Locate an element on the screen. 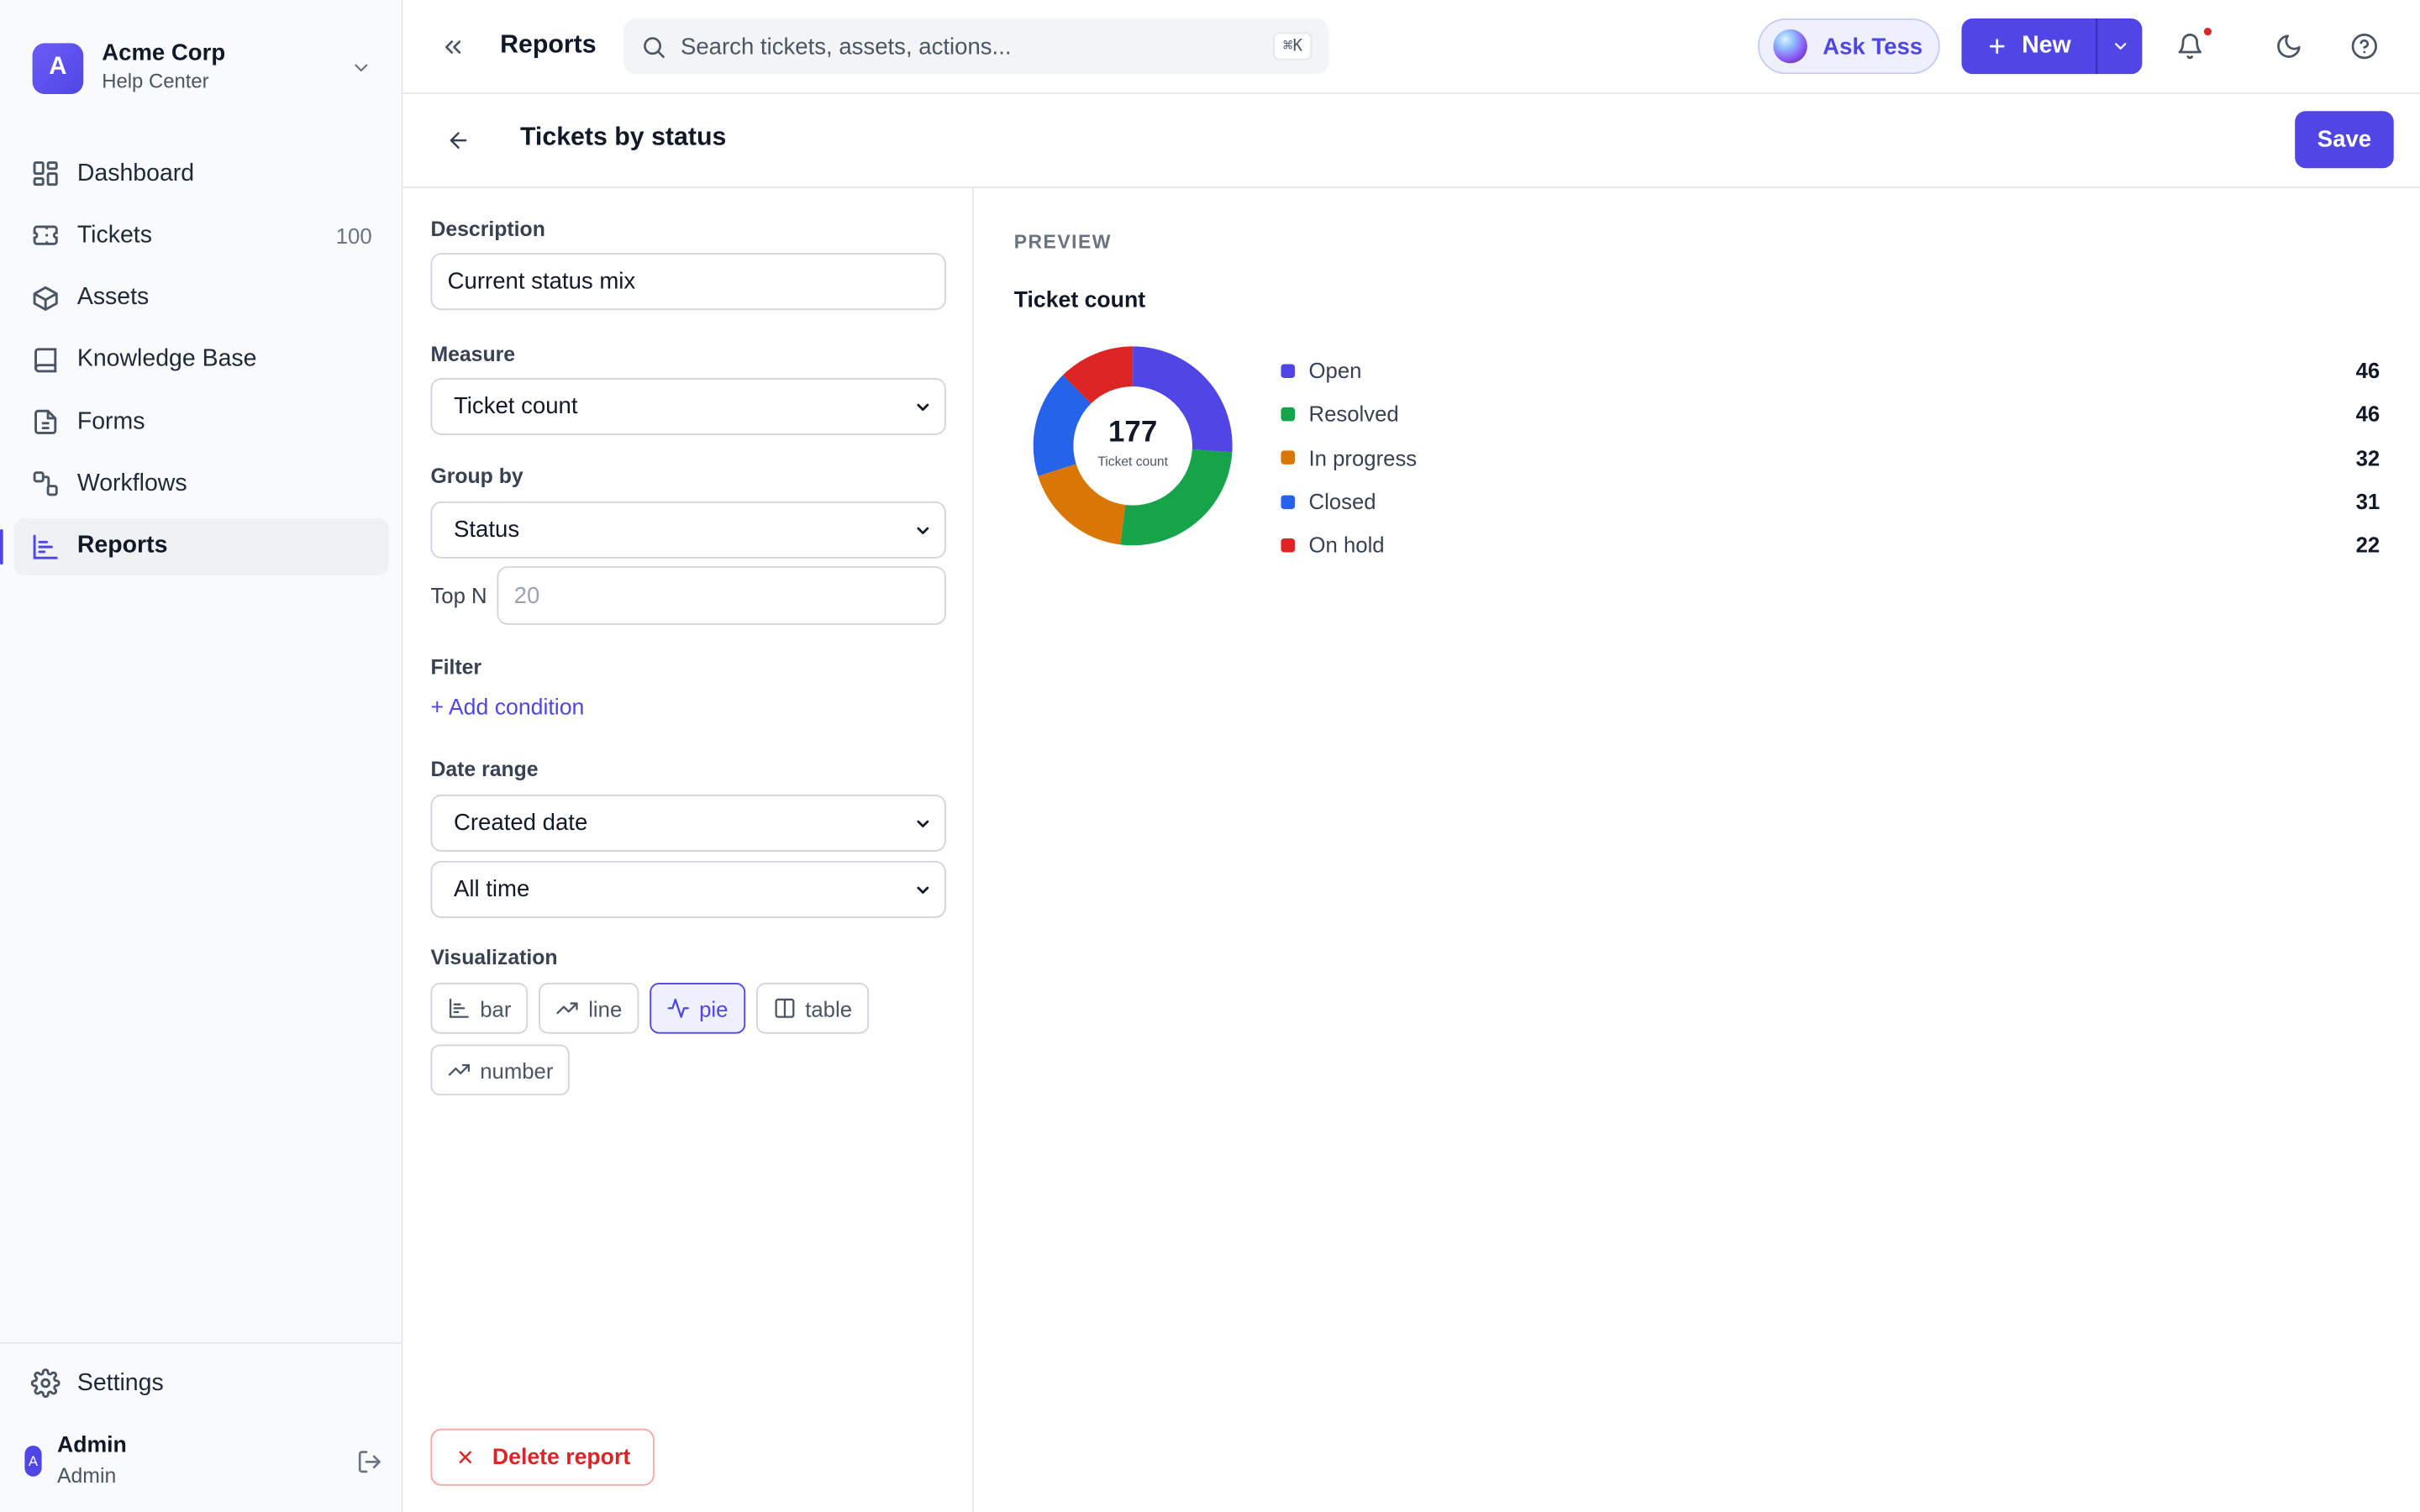  donut-center-label: Ticket count is located at coordinates (1133, 462).